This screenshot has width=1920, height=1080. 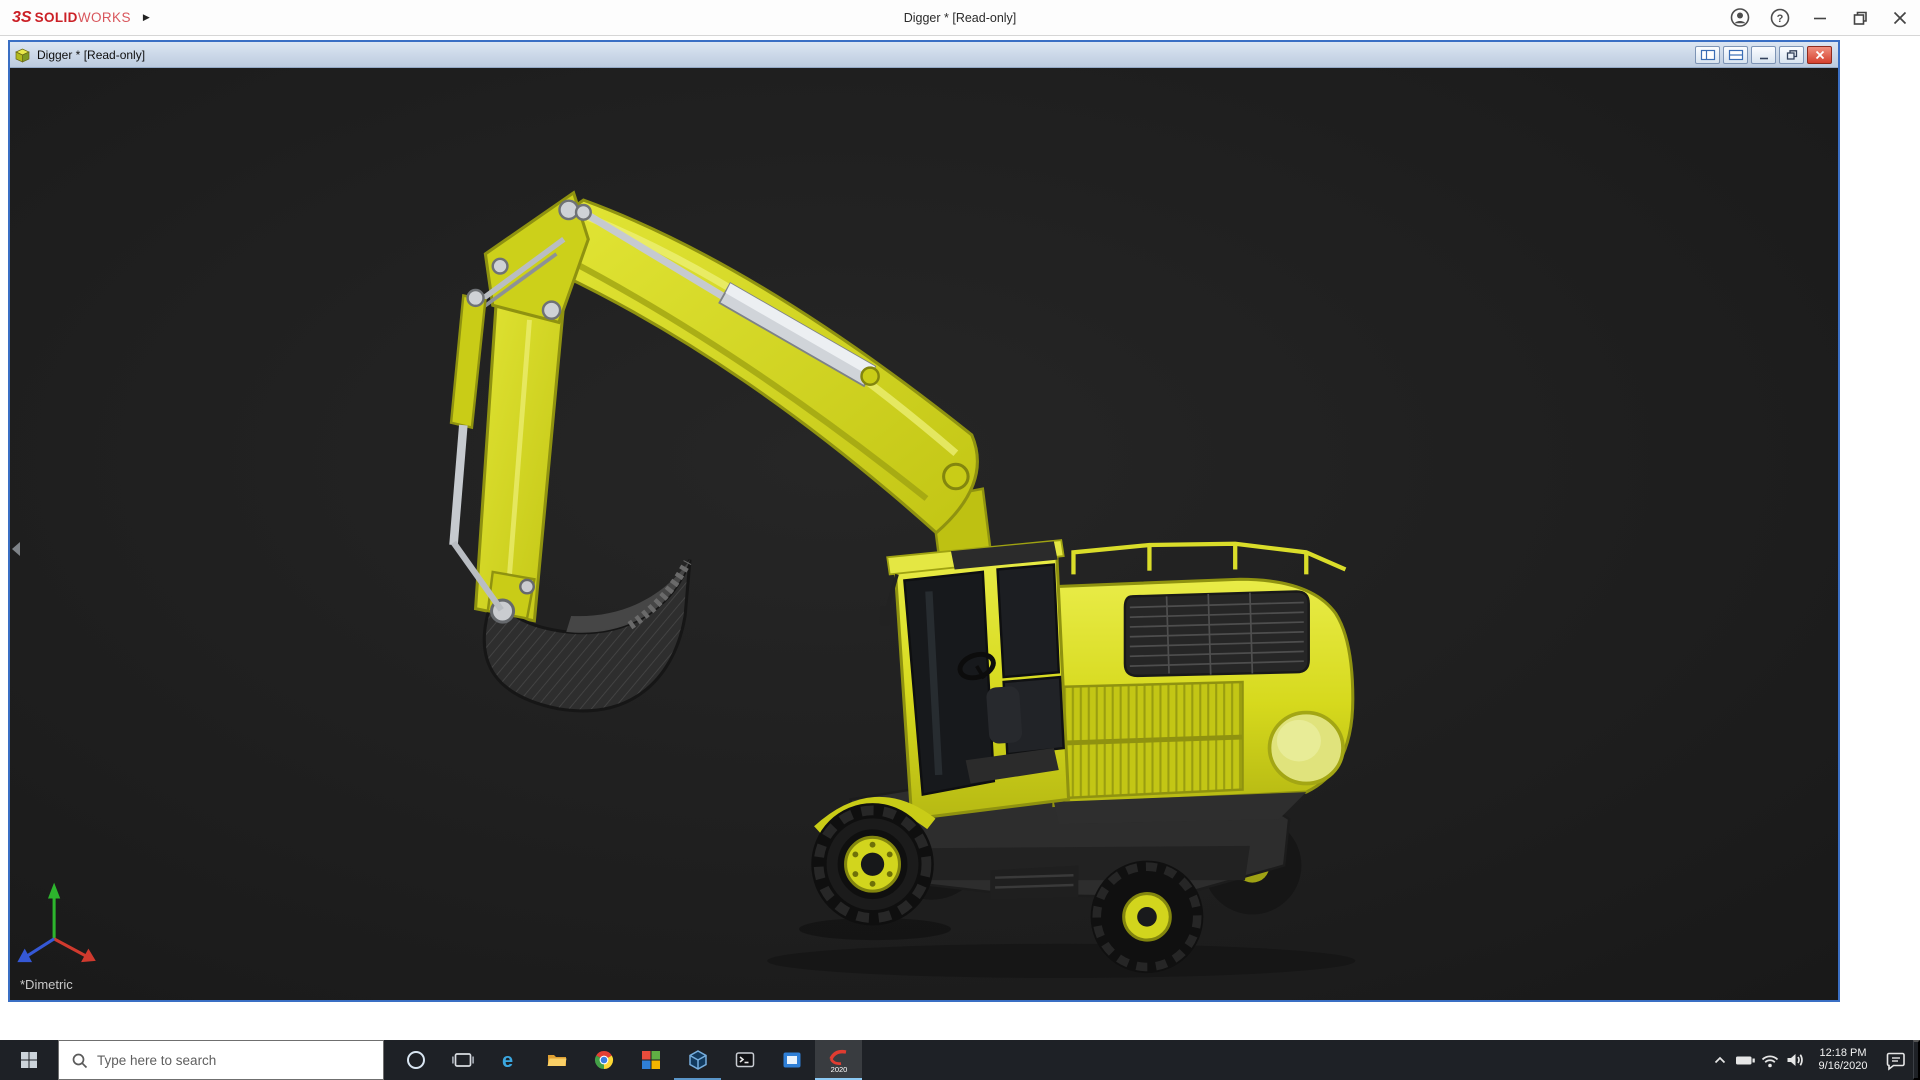 What do you see at coordinates (975, 680) in the screenshot?
I see `excavator-cab` at bounding box center [975, 680].